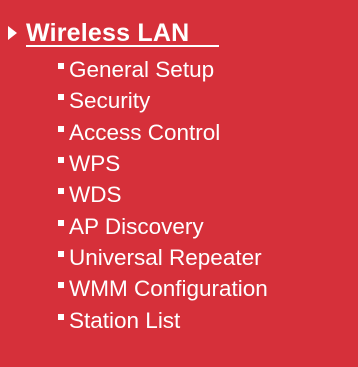 This screenshot has width=358, height=367. I want to click on submenu-item-label: General Setup, so click(142, 70).